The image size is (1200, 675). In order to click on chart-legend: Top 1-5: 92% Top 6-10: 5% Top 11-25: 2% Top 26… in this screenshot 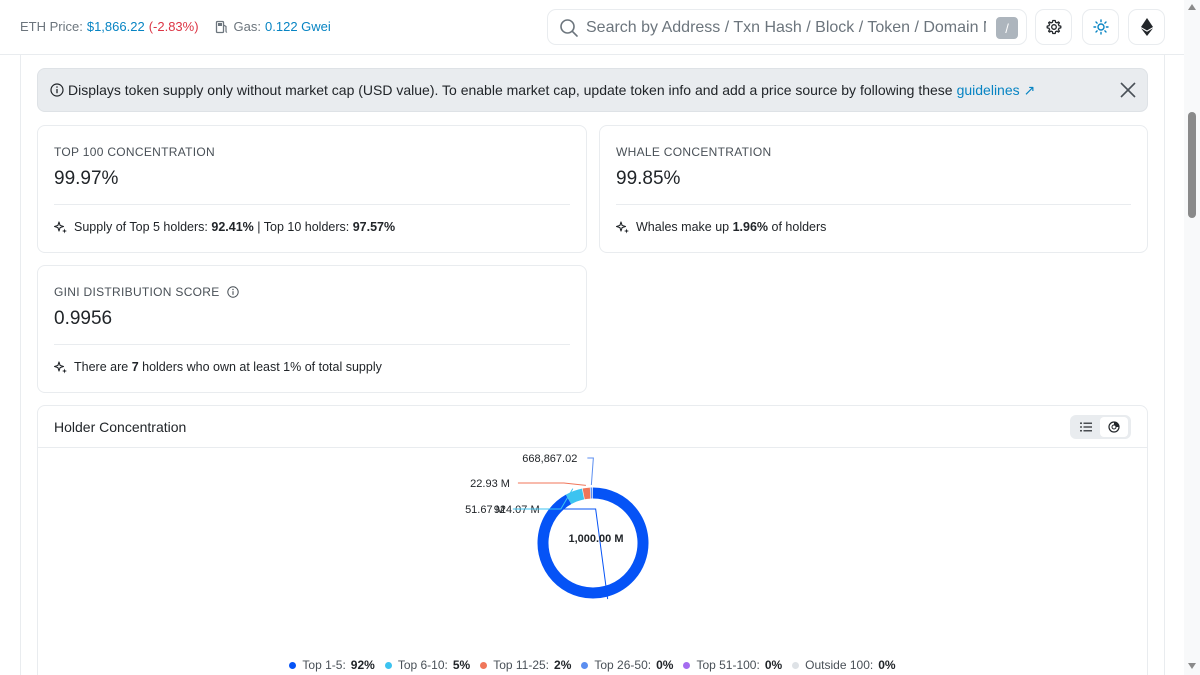, I will do `click(592, 665)`.